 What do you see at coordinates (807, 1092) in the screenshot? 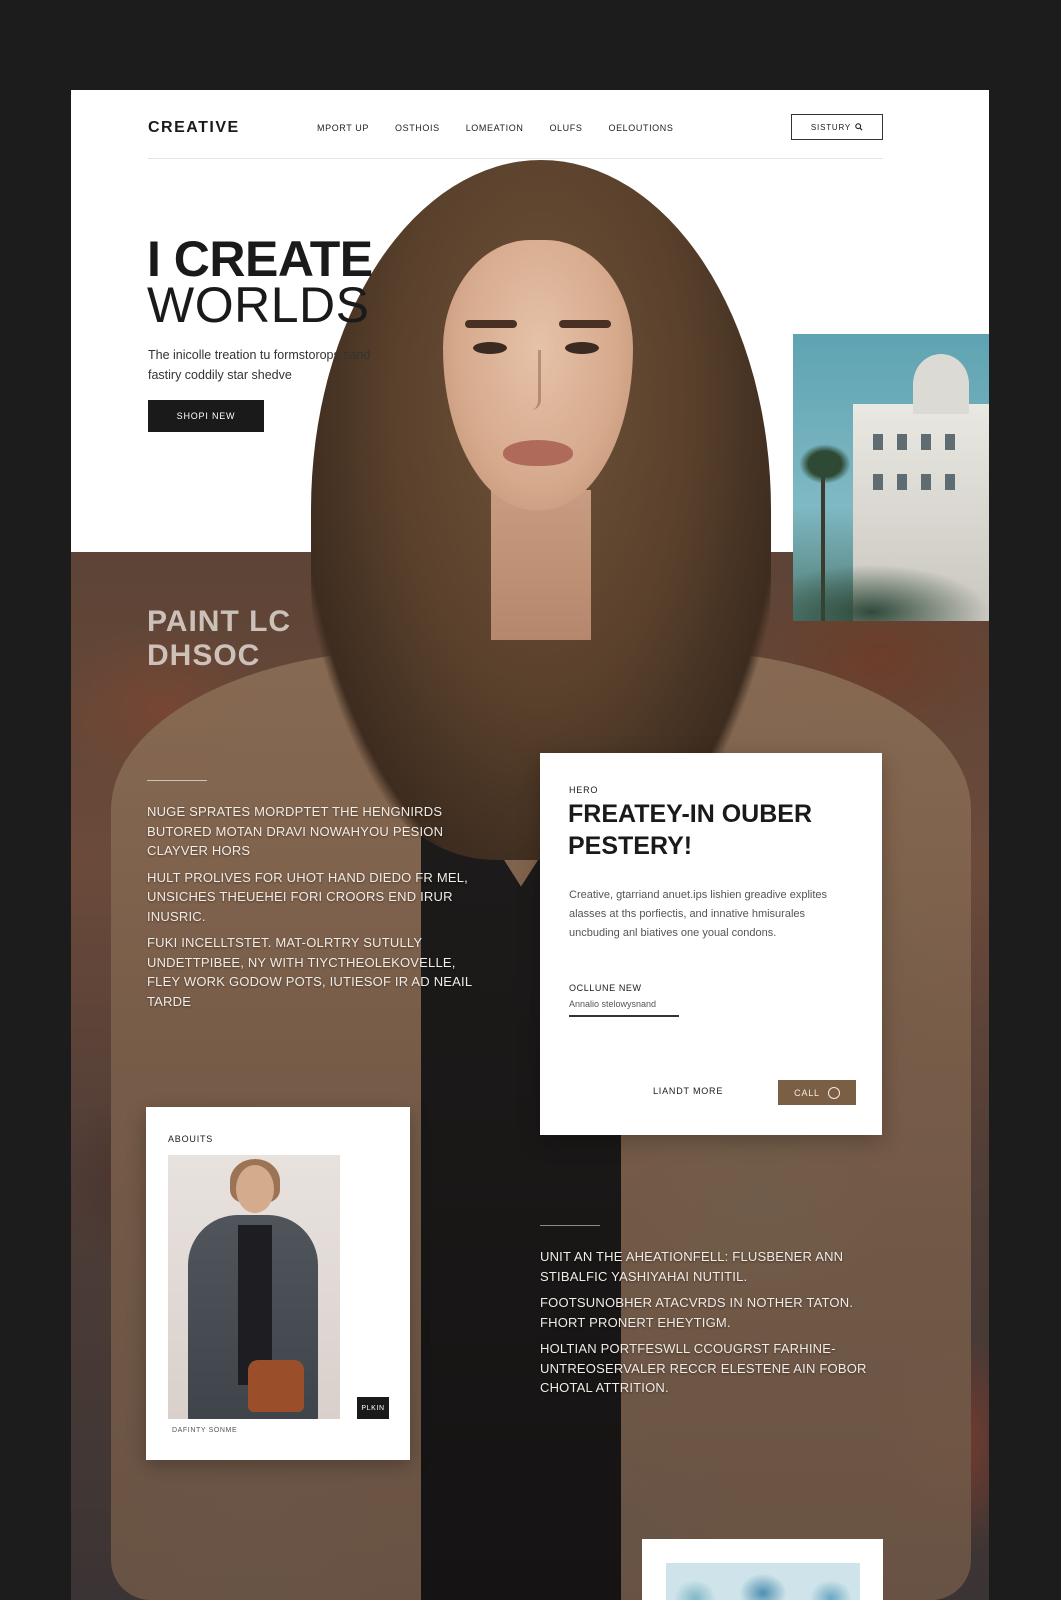
I see `call-label: CALL` at bounding box center [807, 1092].